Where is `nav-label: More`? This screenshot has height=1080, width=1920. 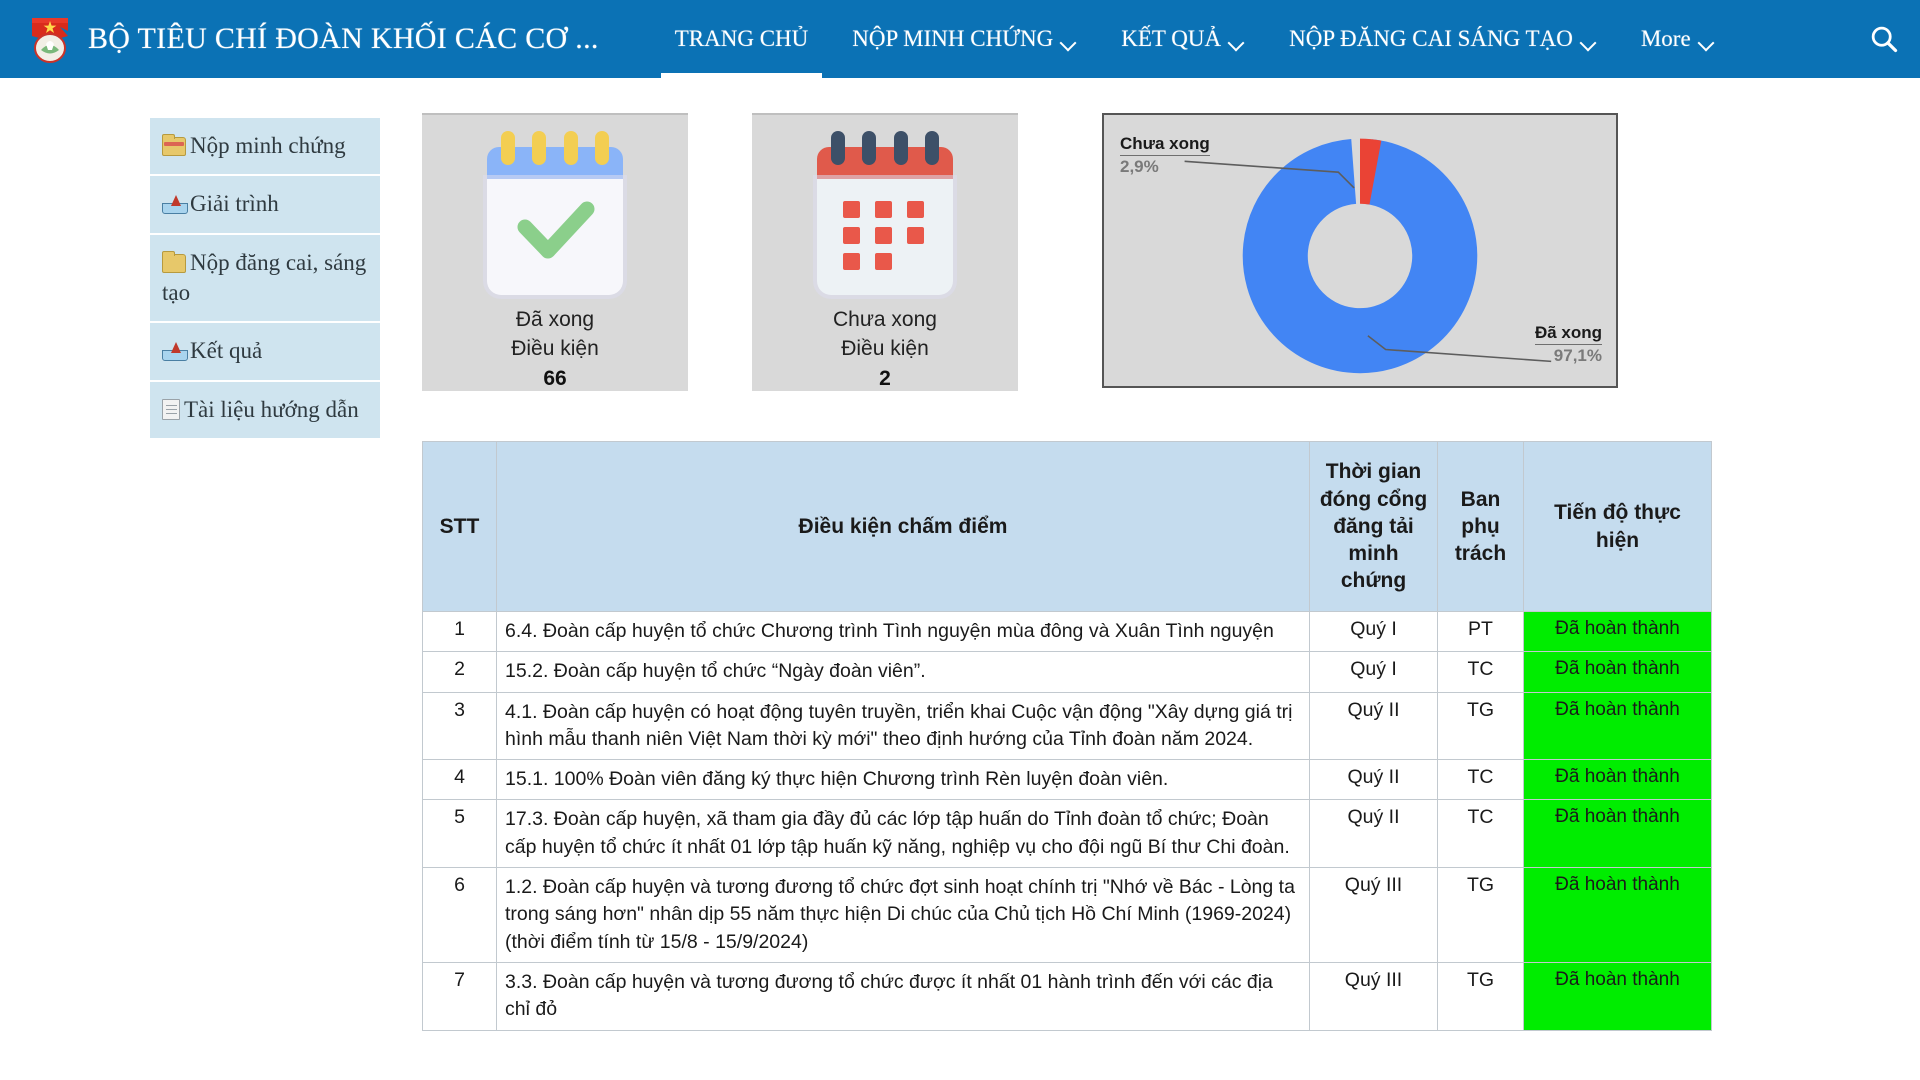
nav-label: More is located at coordinates (1665, 38).